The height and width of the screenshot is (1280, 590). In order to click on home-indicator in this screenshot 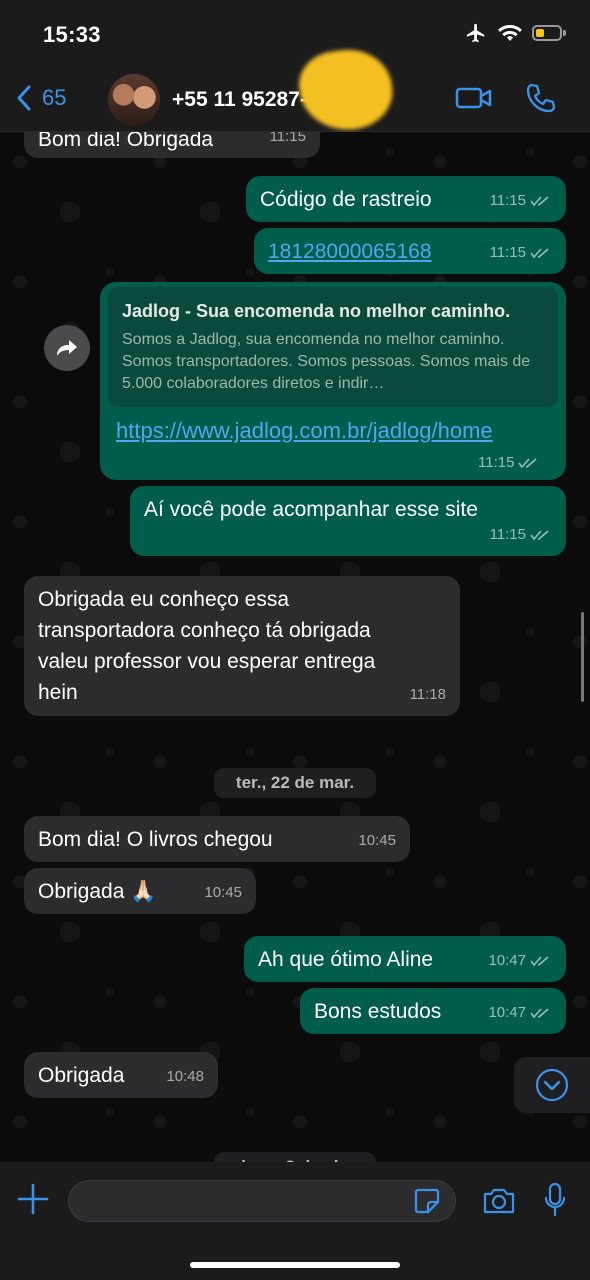, I will do `click(295, 1265)`.